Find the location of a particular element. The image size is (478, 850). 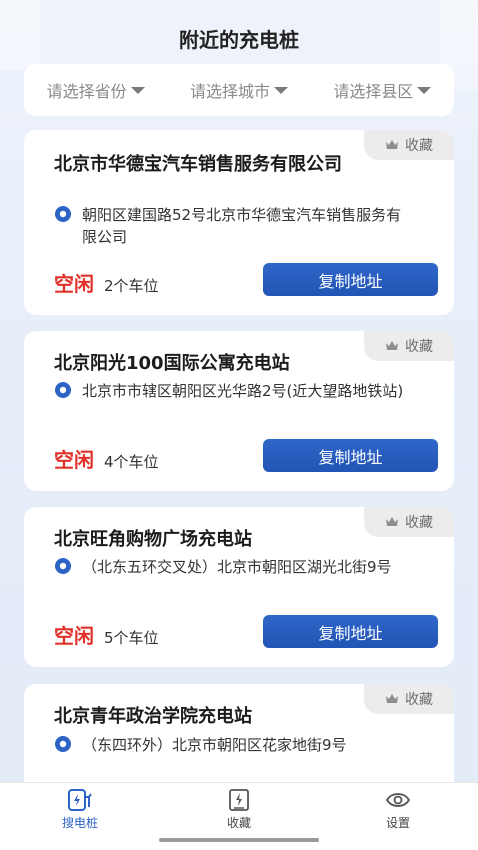

province-select: 请选择省份 is located at coordinates (96, 90).